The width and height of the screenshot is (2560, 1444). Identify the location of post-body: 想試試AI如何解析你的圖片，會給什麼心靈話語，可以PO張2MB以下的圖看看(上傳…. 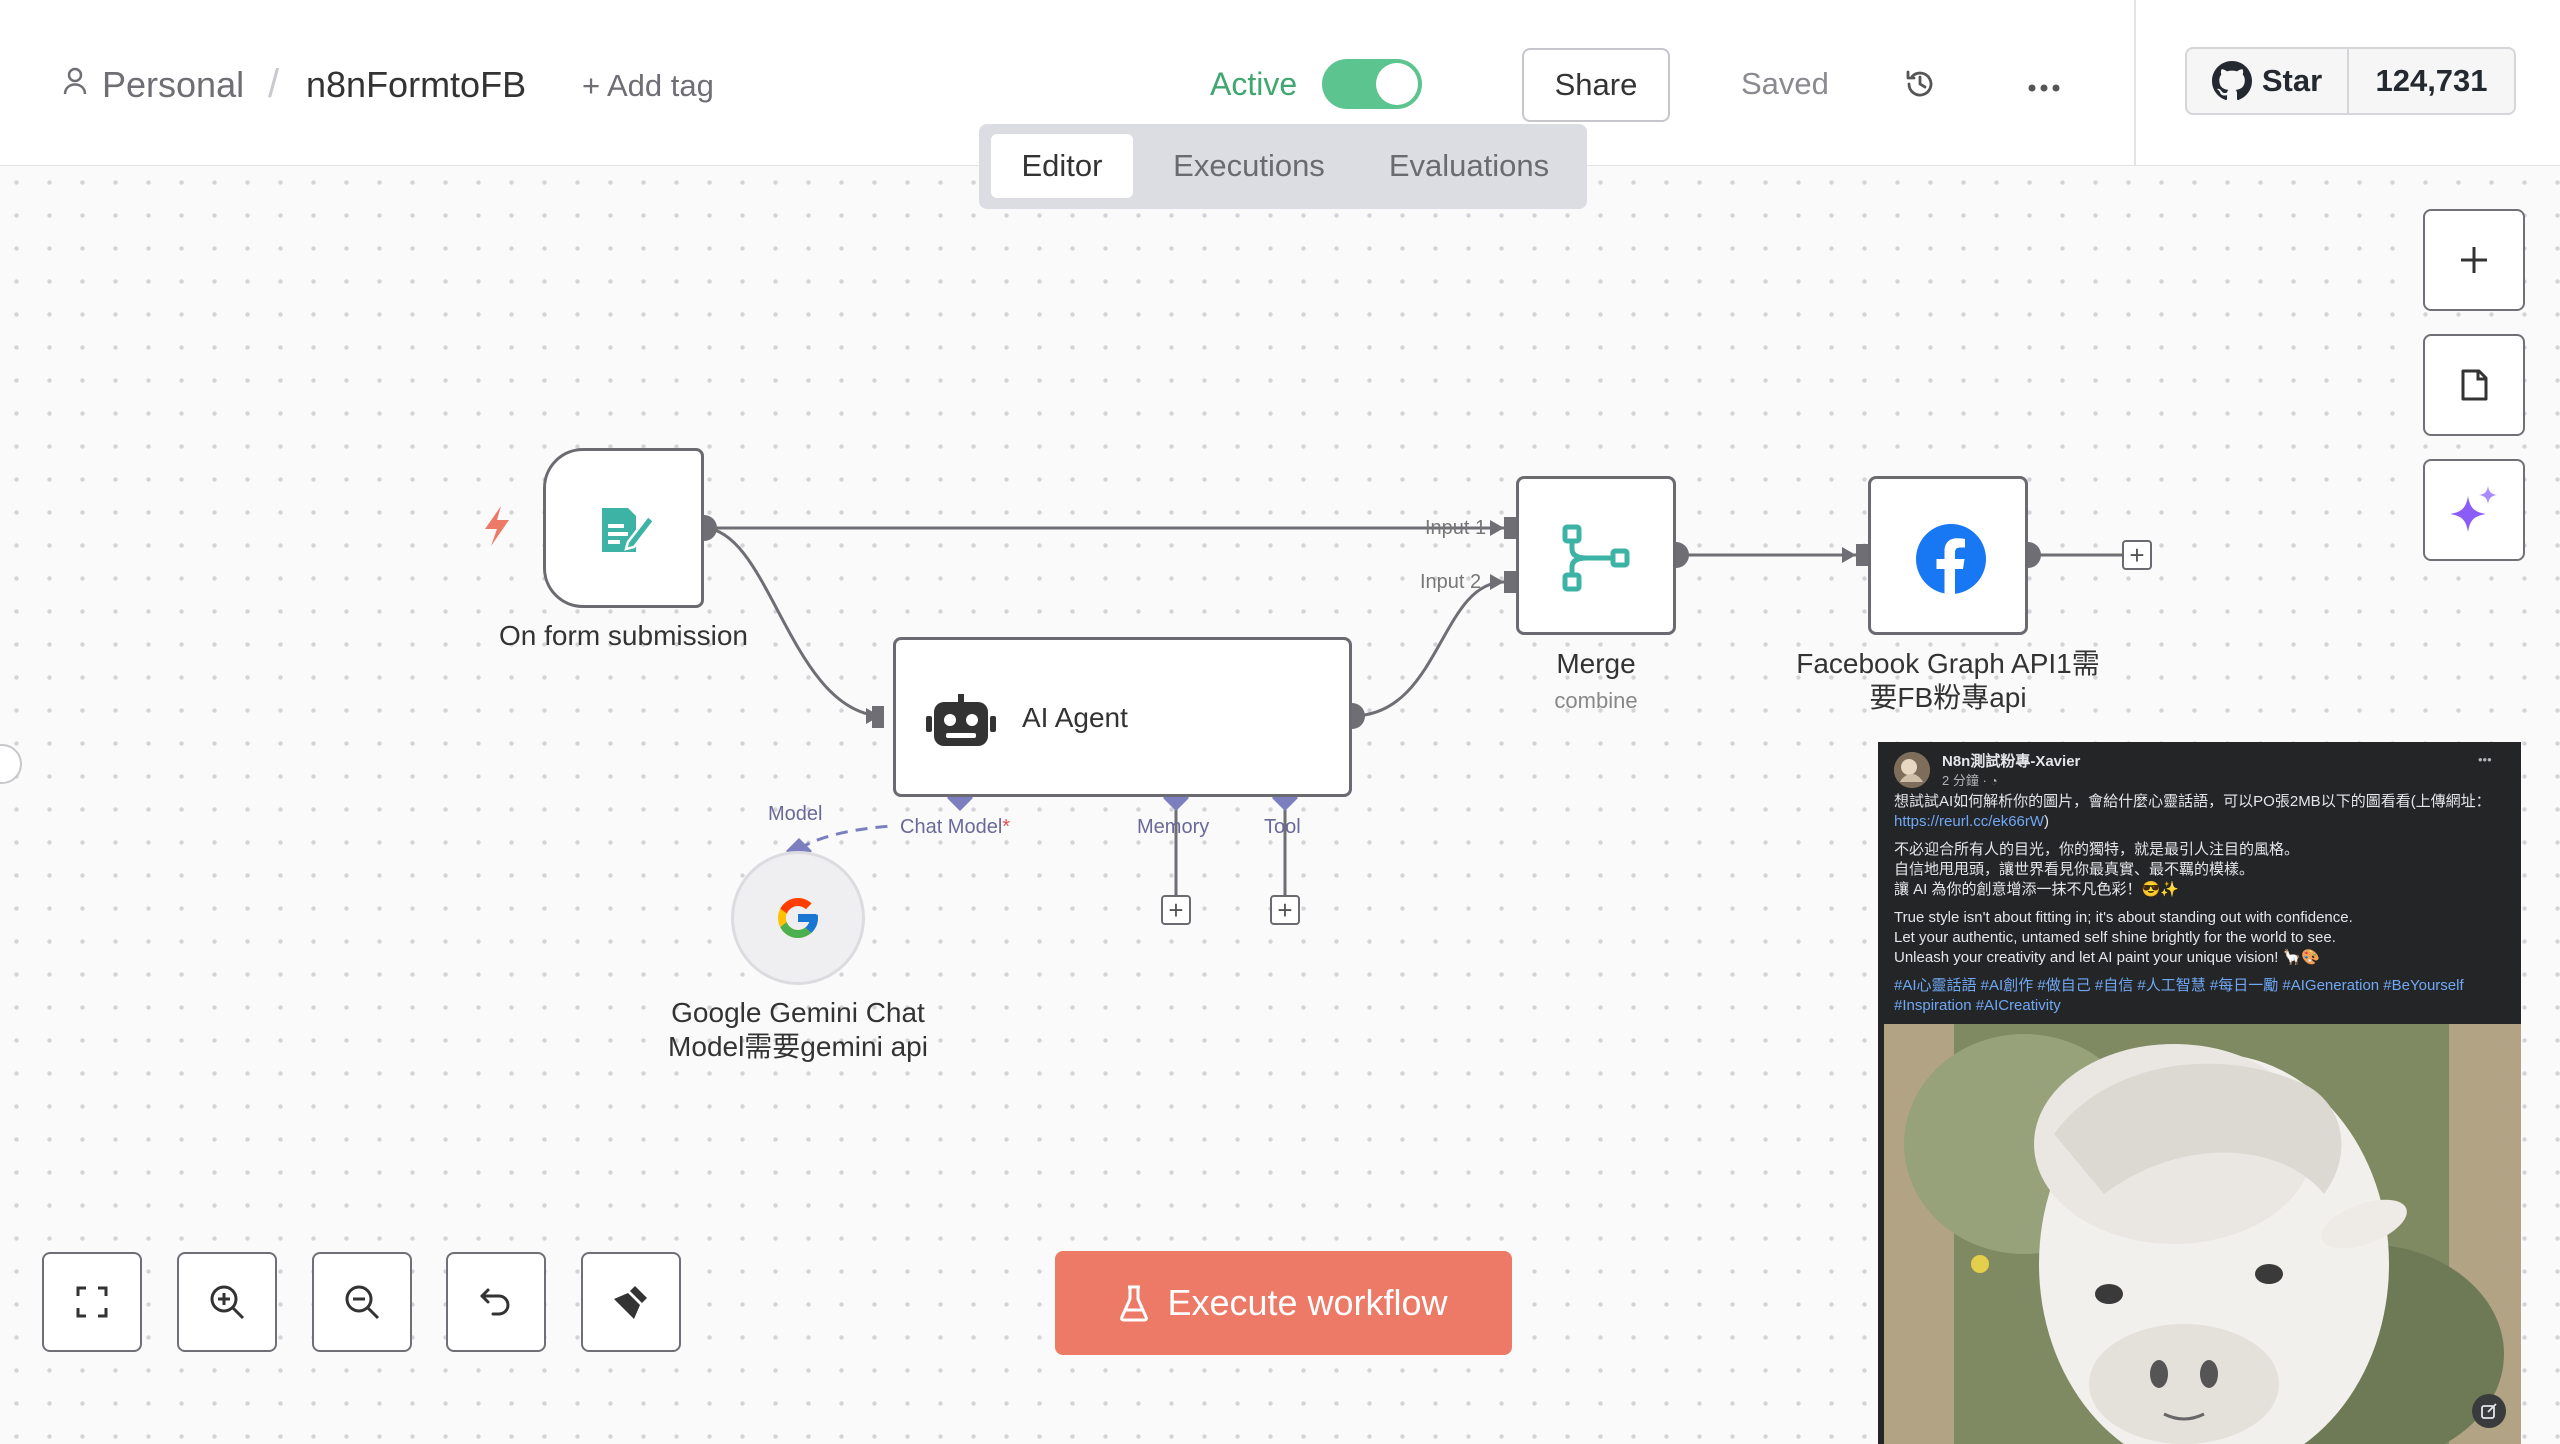
(2199, 904).